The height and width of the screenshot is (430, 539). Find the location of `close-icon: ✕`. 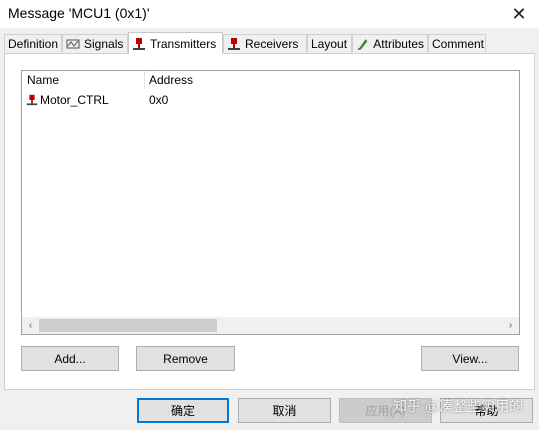

close-icon: ✕ is located at coordinates (519, 14).